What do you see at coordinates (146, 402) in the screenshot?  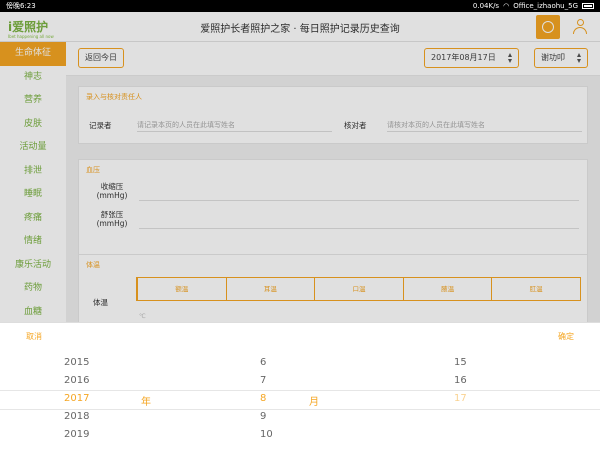 I see `year-unit: 年` at bounding box center [146, 402].